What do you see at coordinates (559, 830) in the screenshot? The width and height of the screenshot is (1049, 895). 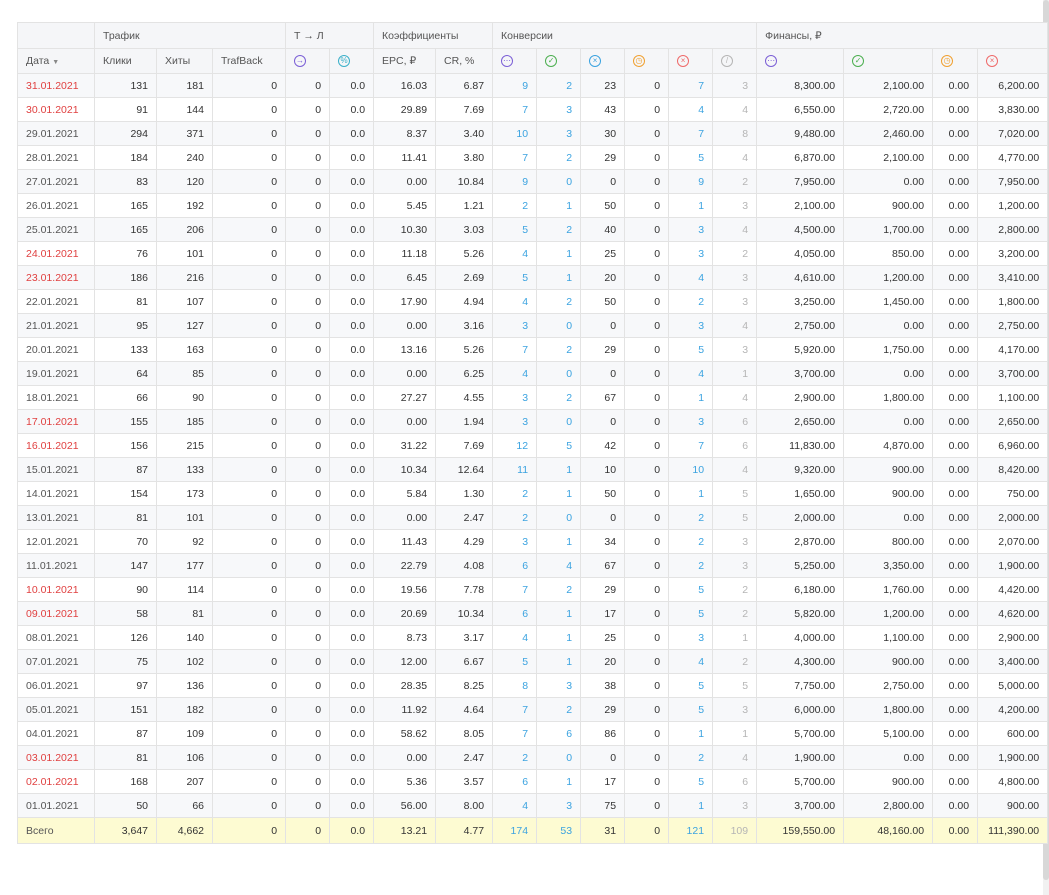 I see `total-conv-approved: 53` at bounding box center [559, 830].